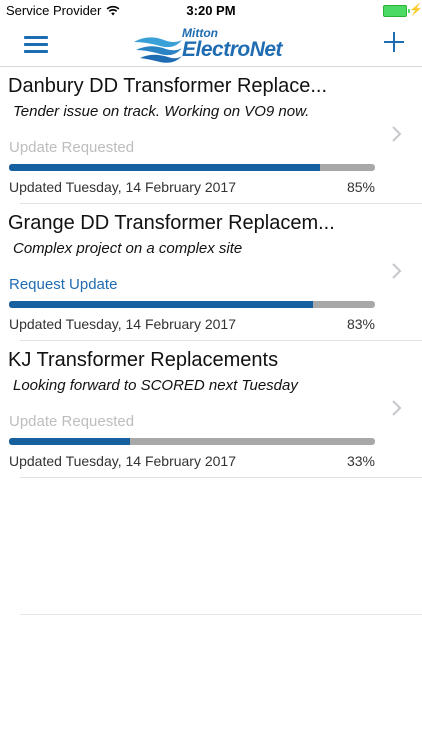 The width and height of the screenshot is (422, 750). I want to click on app-logo: Mitton ElectroNet, so click(214, 45).